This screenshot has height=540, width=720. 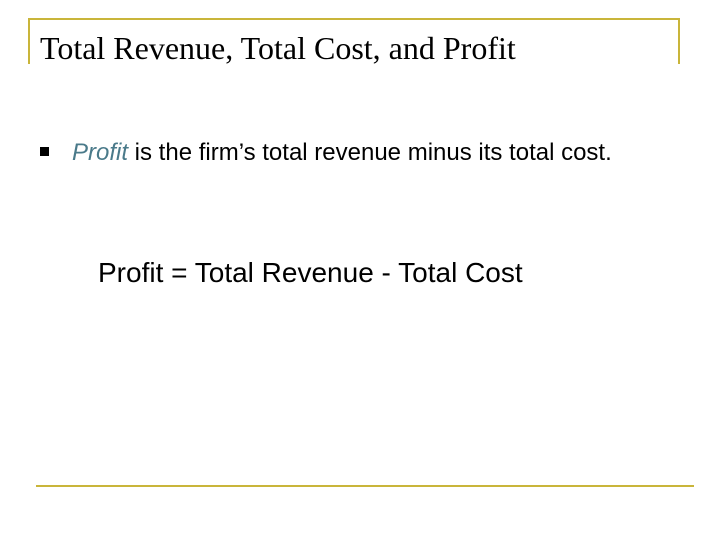 What do you see at coordinates (679, 41) in the screenshot?
I see `right-rule` at bounding box center [679, 41].